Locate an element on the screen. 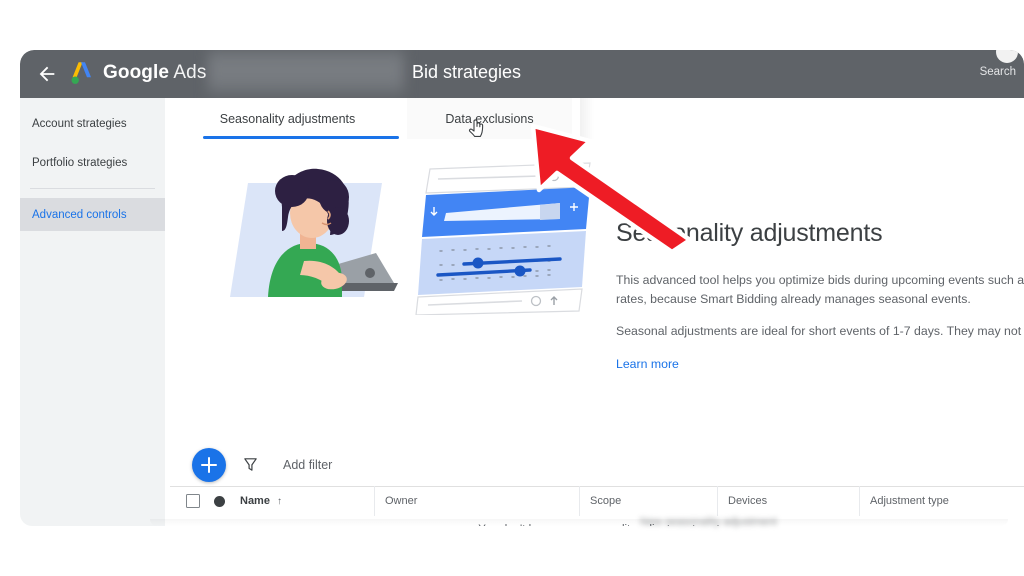  sidebar-item-account-strategies: Account strategies is located at coordinates (92, 123).